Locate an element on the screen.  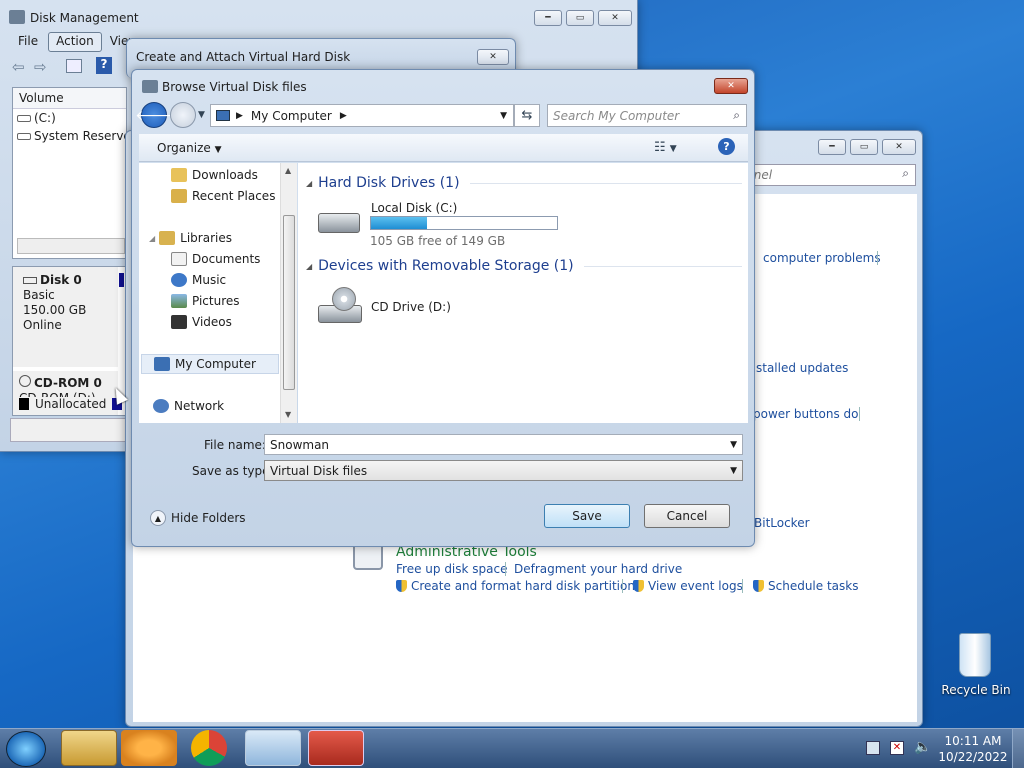
admin-link-events-row: View event logs is located at coordinates (688, 586).